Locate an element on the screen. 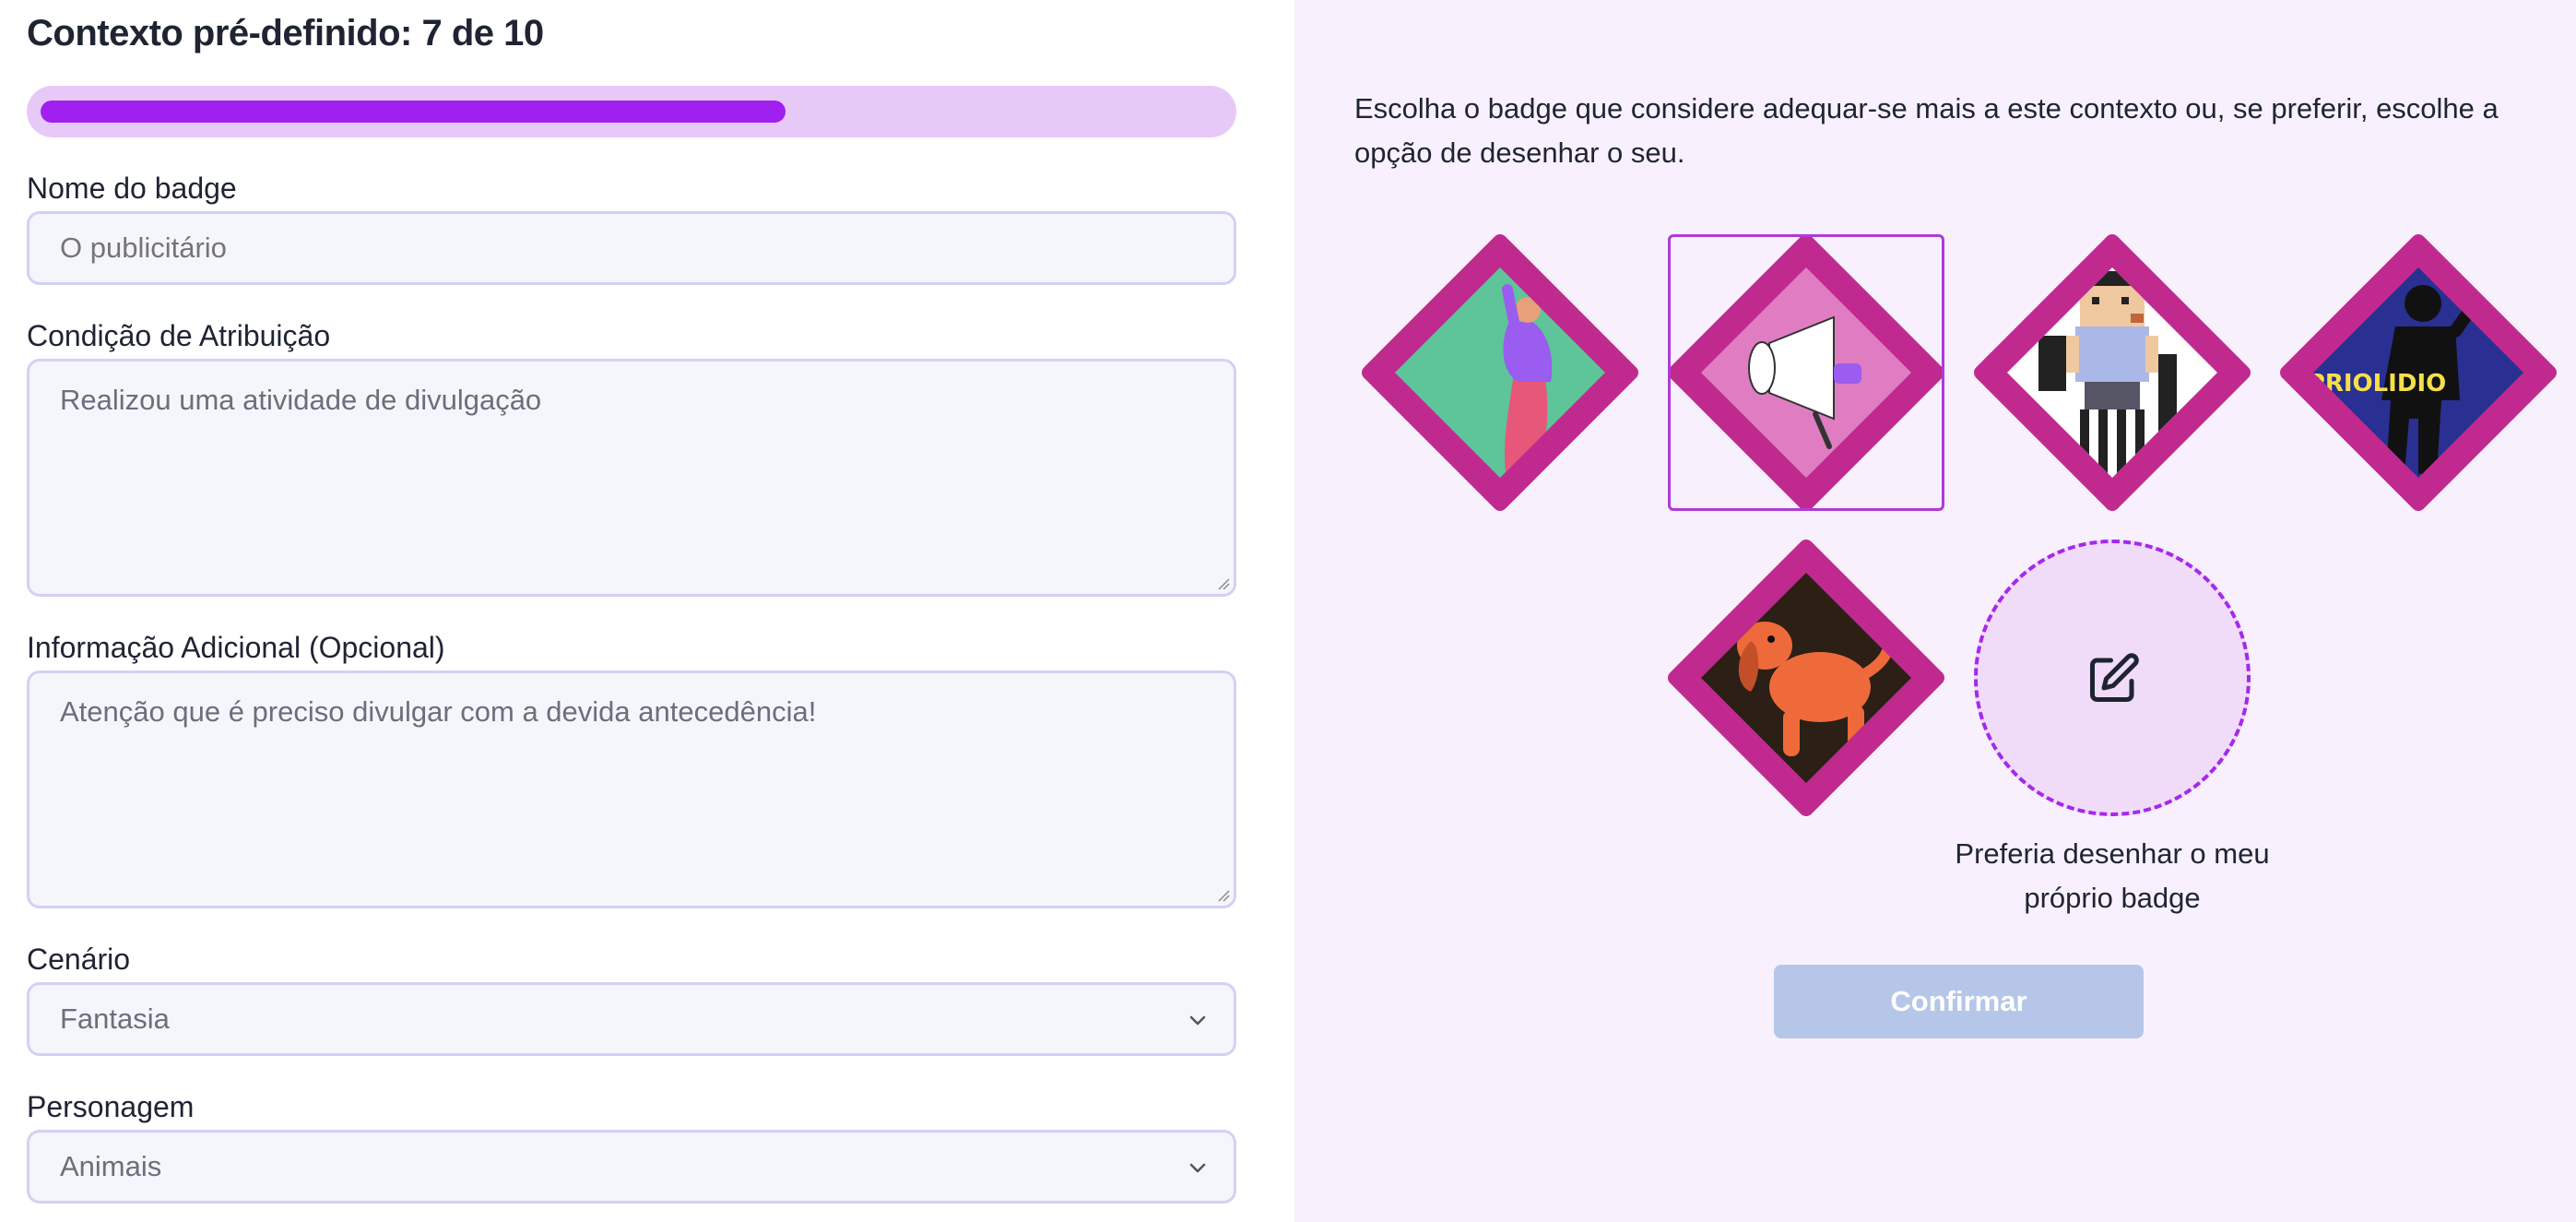 The height and width of the screenshot is (1222, 2576). badge-option-dog is located at coordinates (1806, 678).